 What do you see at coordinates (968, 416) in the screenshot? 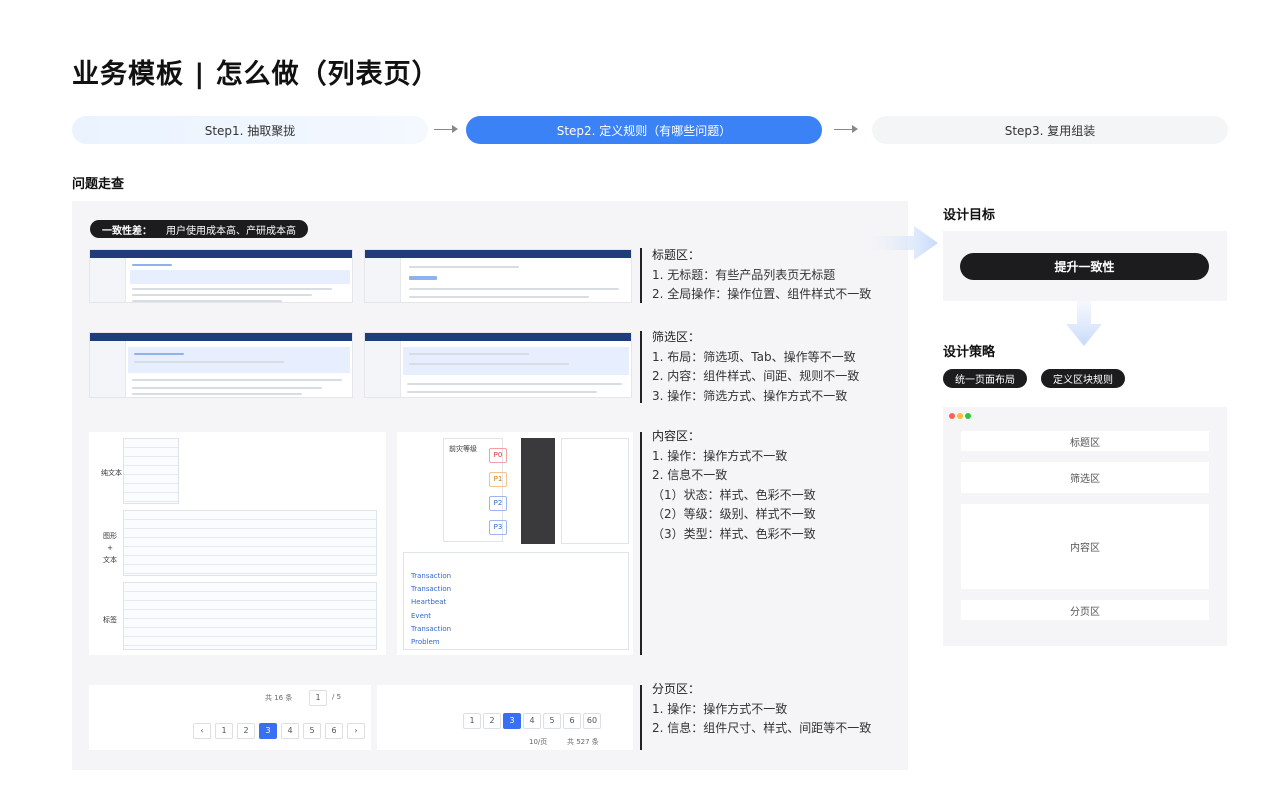
I see `window-zoom-dot` at bounding box center [968, 416].